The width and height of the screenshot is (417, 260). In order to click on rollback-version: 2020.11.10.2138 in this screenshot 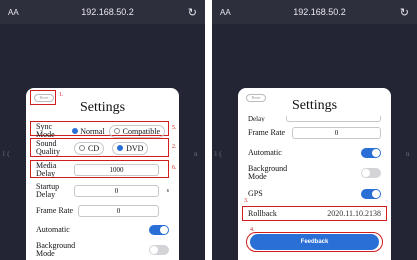, I will do `click(354, 213)`.